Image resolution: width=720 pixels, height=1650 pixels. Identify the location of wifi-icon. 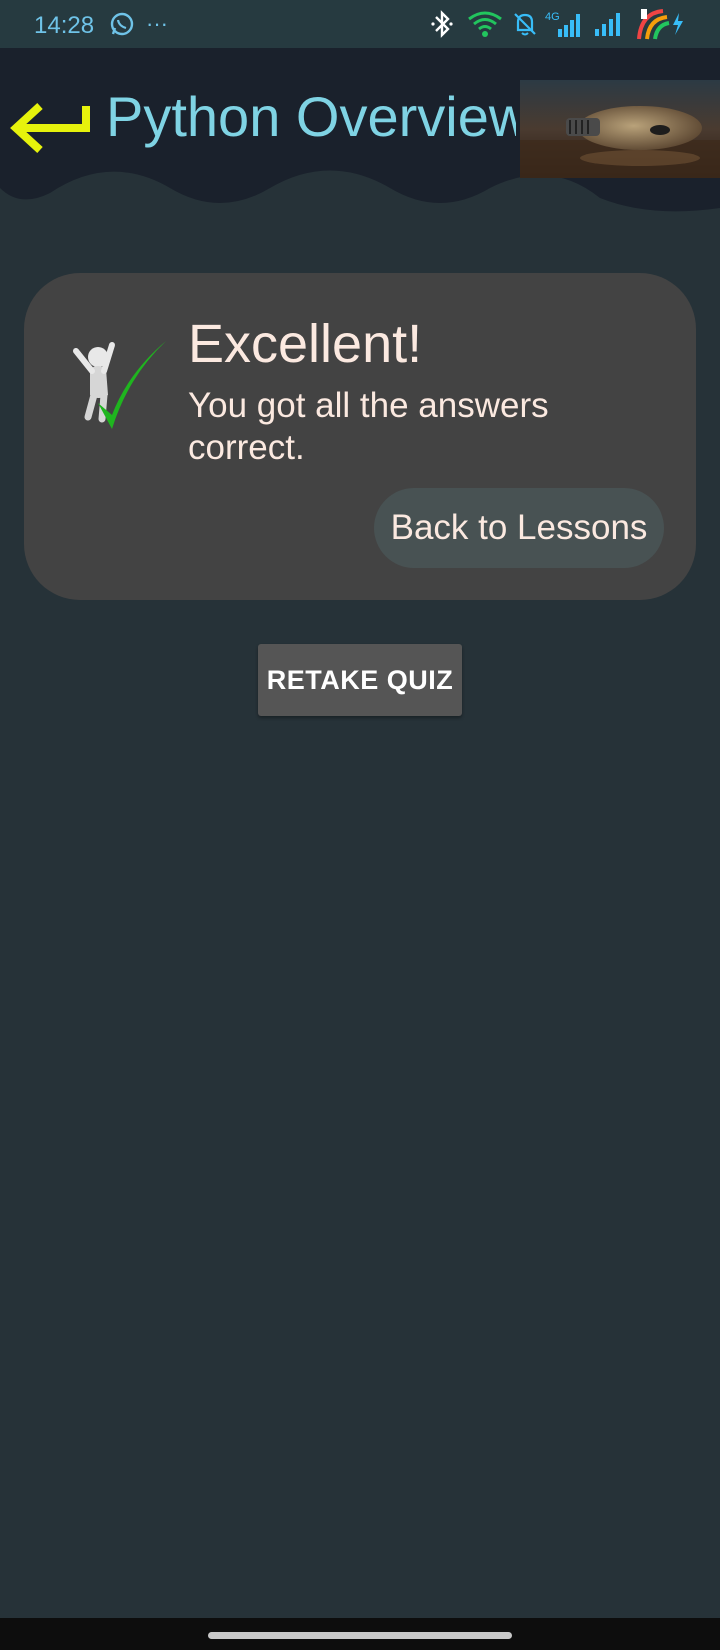
(485, 24).